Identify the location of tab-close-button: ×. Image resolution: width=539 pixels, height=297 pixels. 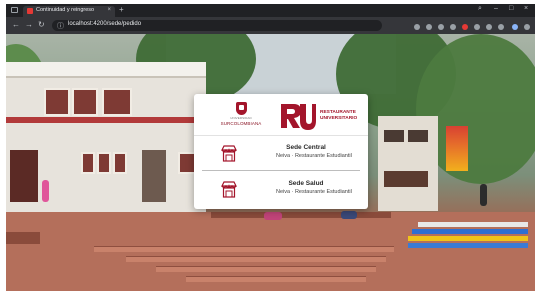
(109, 10).